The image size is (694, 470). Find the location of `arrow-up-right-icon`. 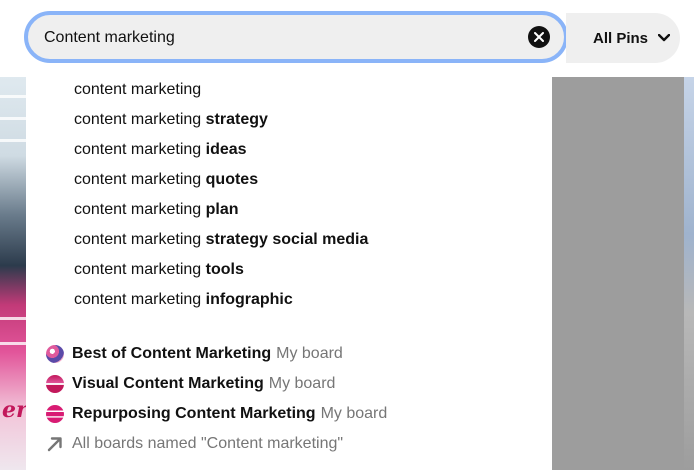

arrow-up-right-icon is located at coordinates (55, 444).